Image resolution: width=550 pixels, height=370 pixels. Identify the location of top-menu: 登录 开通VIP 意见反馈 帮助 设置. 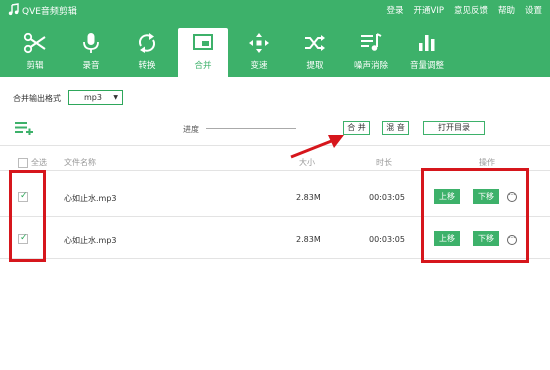
(464, 10).